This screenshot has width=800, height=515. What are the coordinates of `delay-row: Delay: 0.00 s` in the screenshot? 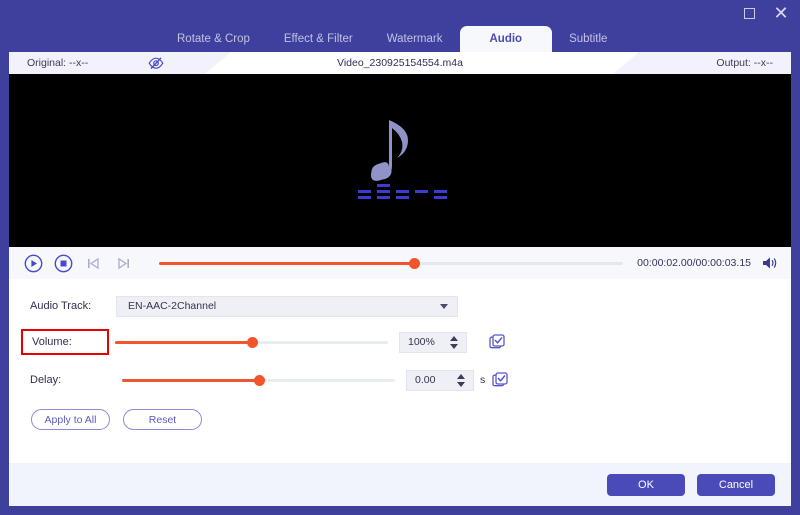 It's located at (400, 380).